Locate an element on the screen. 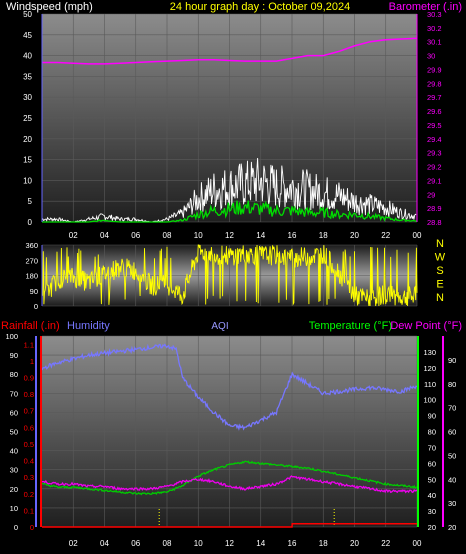  compass-label: W is located at coordinates (440, 258).